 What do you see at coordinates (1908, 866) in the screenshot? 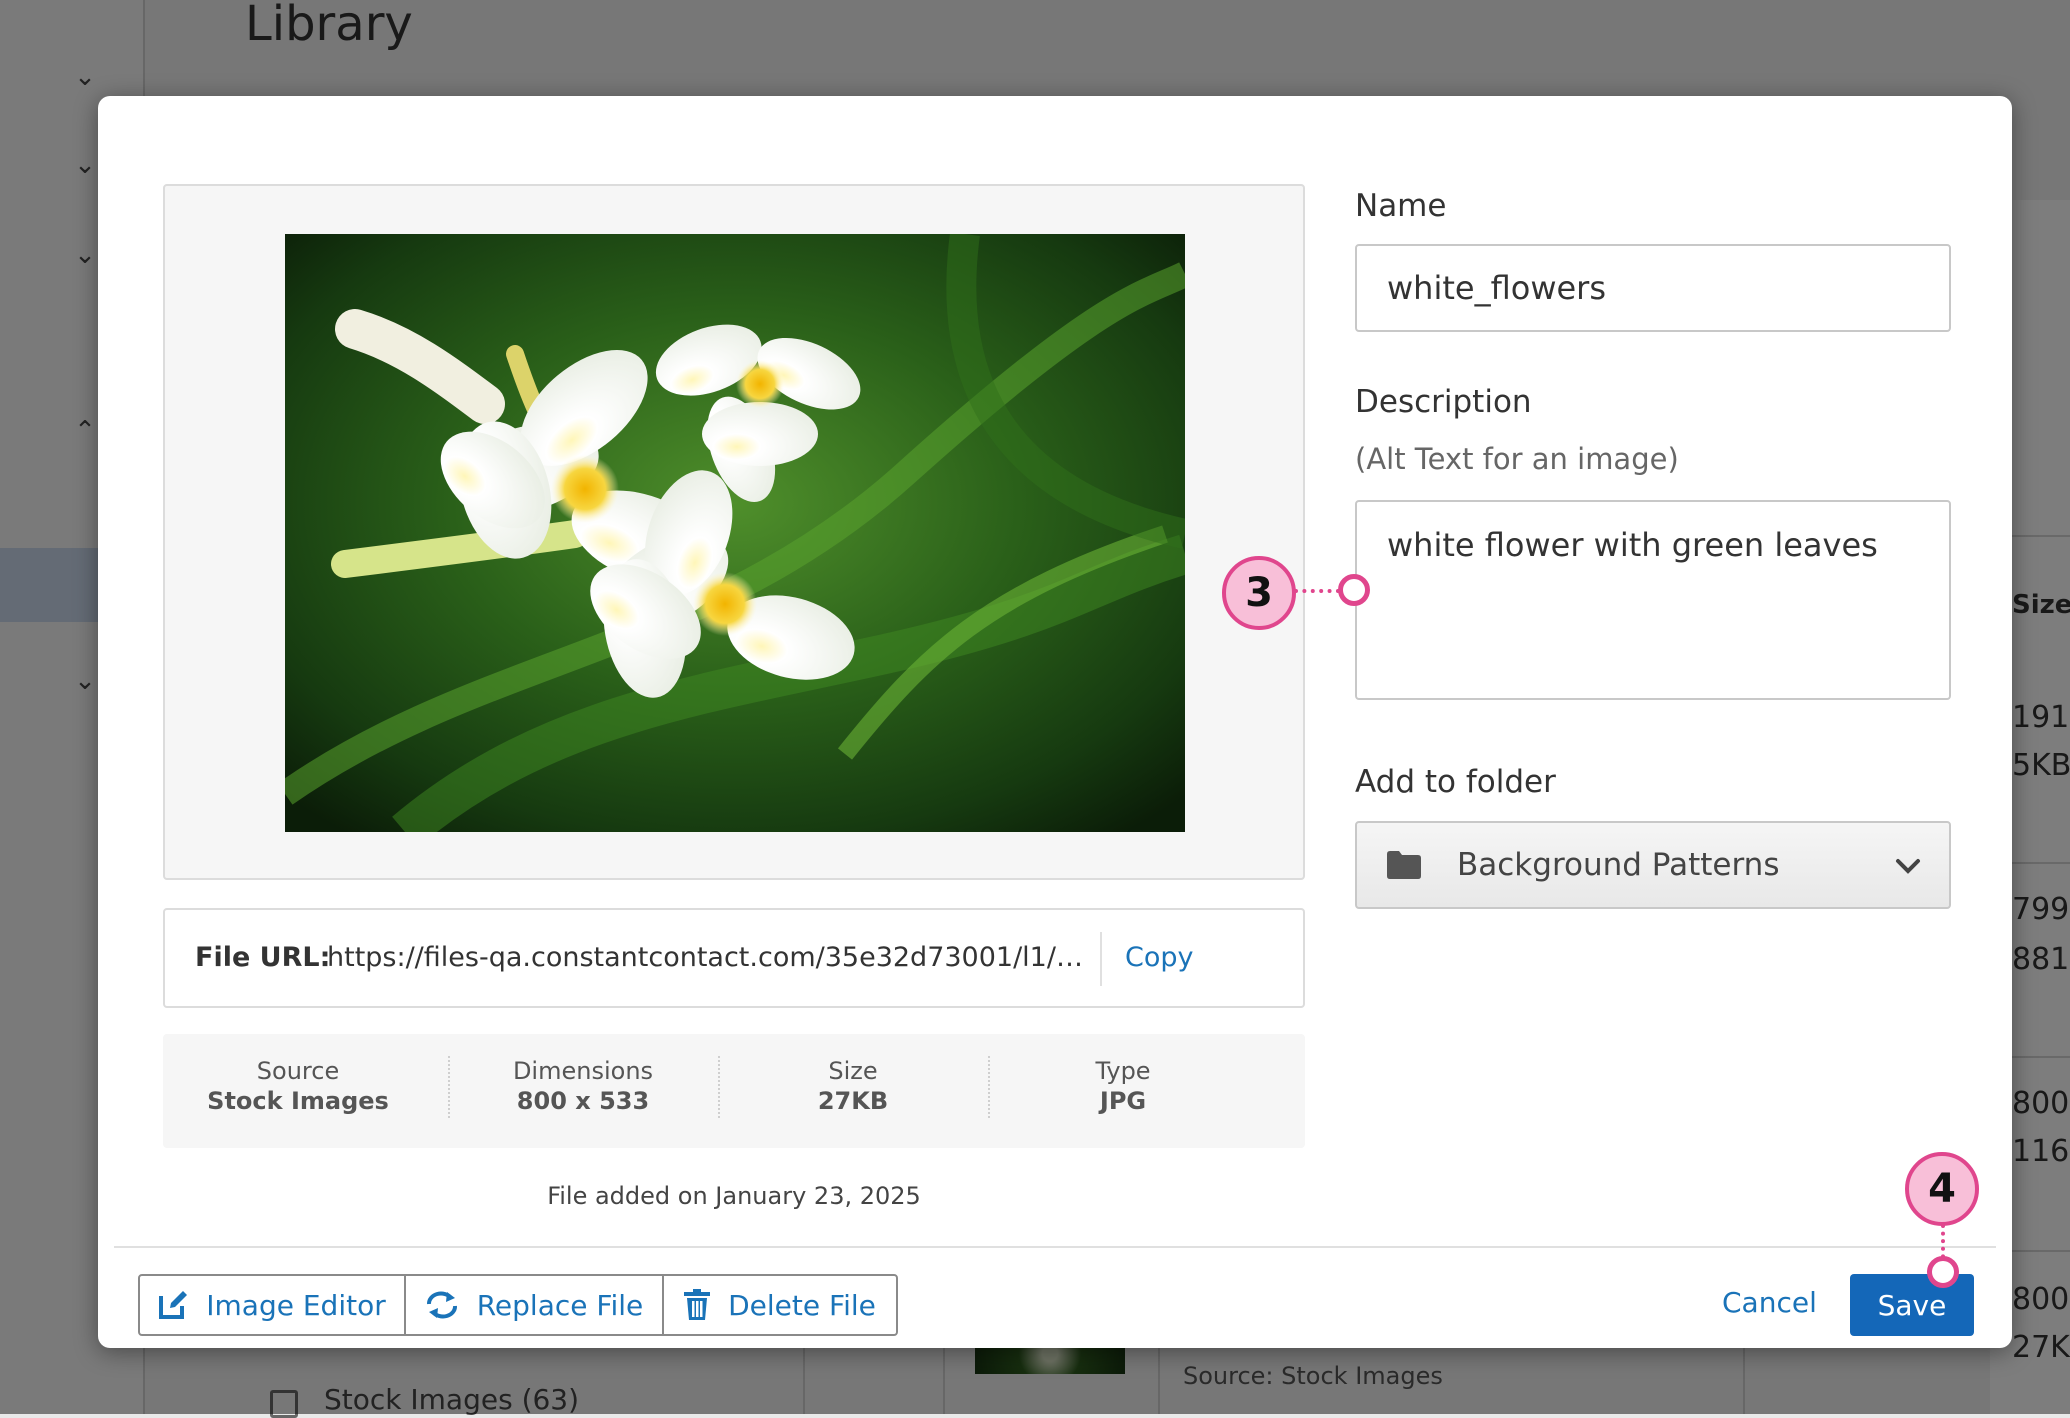
I see `chevron-down-icon` at bounding box center [1908, 866].